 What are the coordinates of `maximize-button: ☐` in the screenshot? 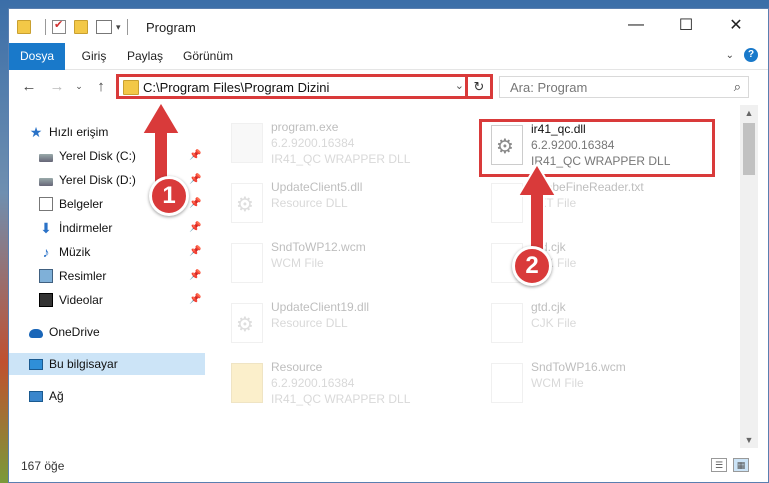 It's located at (686, 25).